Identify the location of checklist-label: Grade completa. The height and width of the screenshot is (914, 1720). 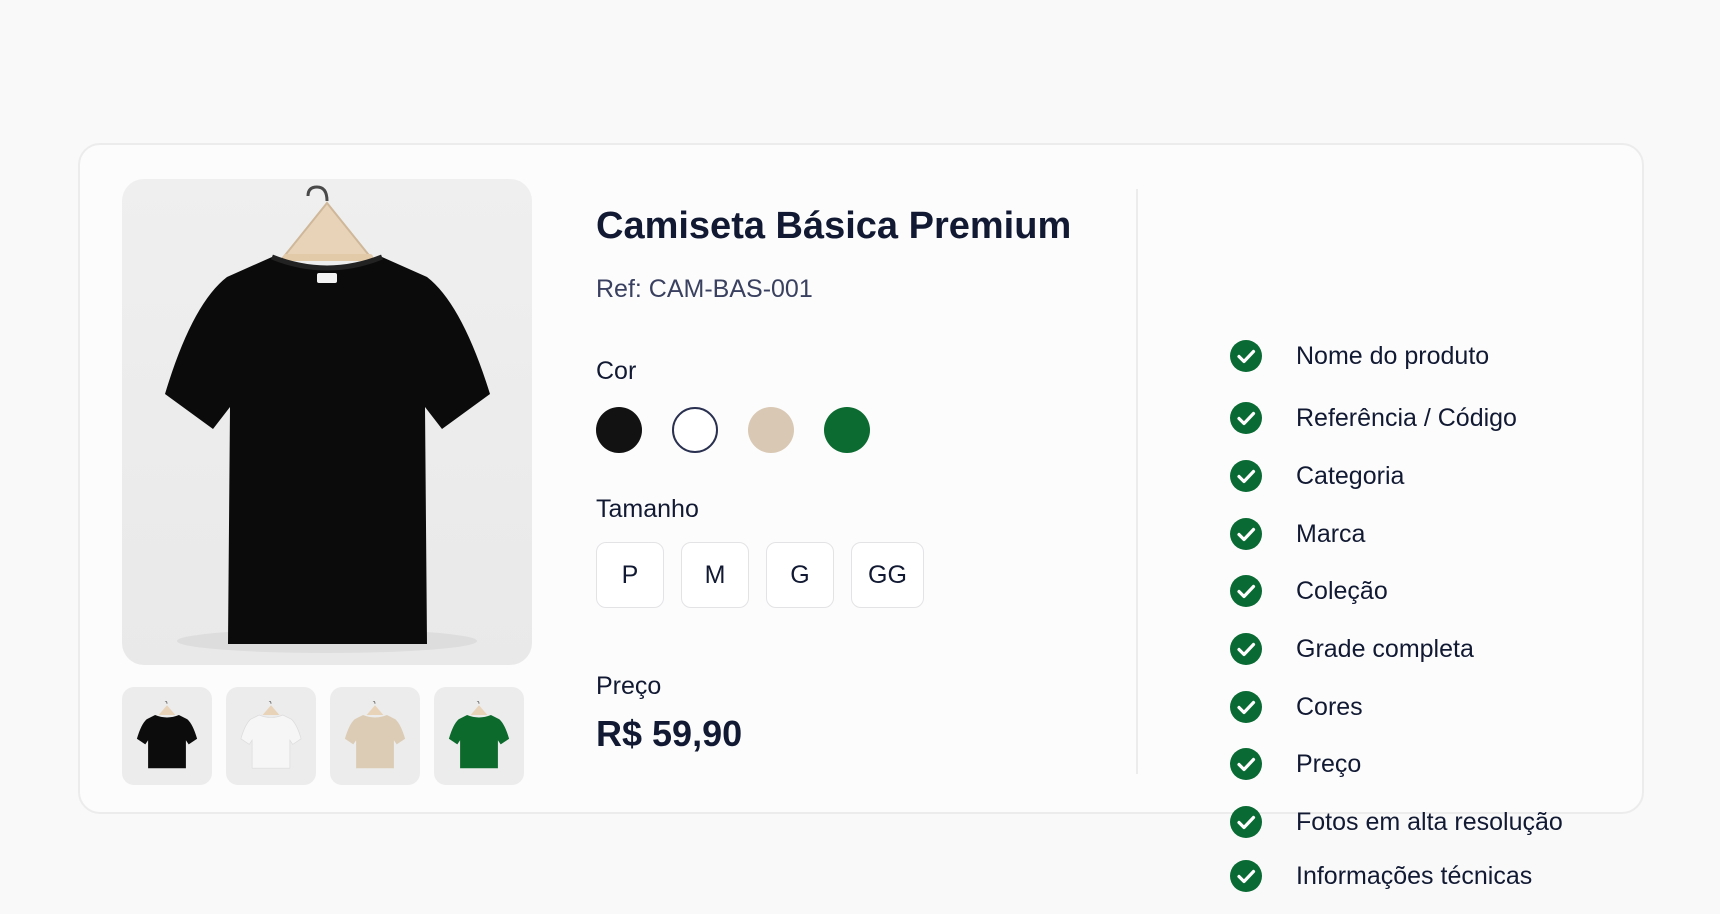
(1385, 648).